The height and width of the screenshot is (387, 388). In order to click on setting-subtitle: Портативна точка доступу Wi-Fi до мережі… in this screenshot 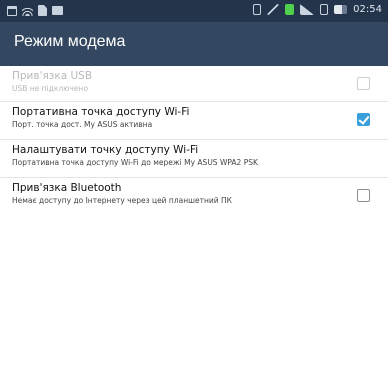, I will do `click(135, 162)`.